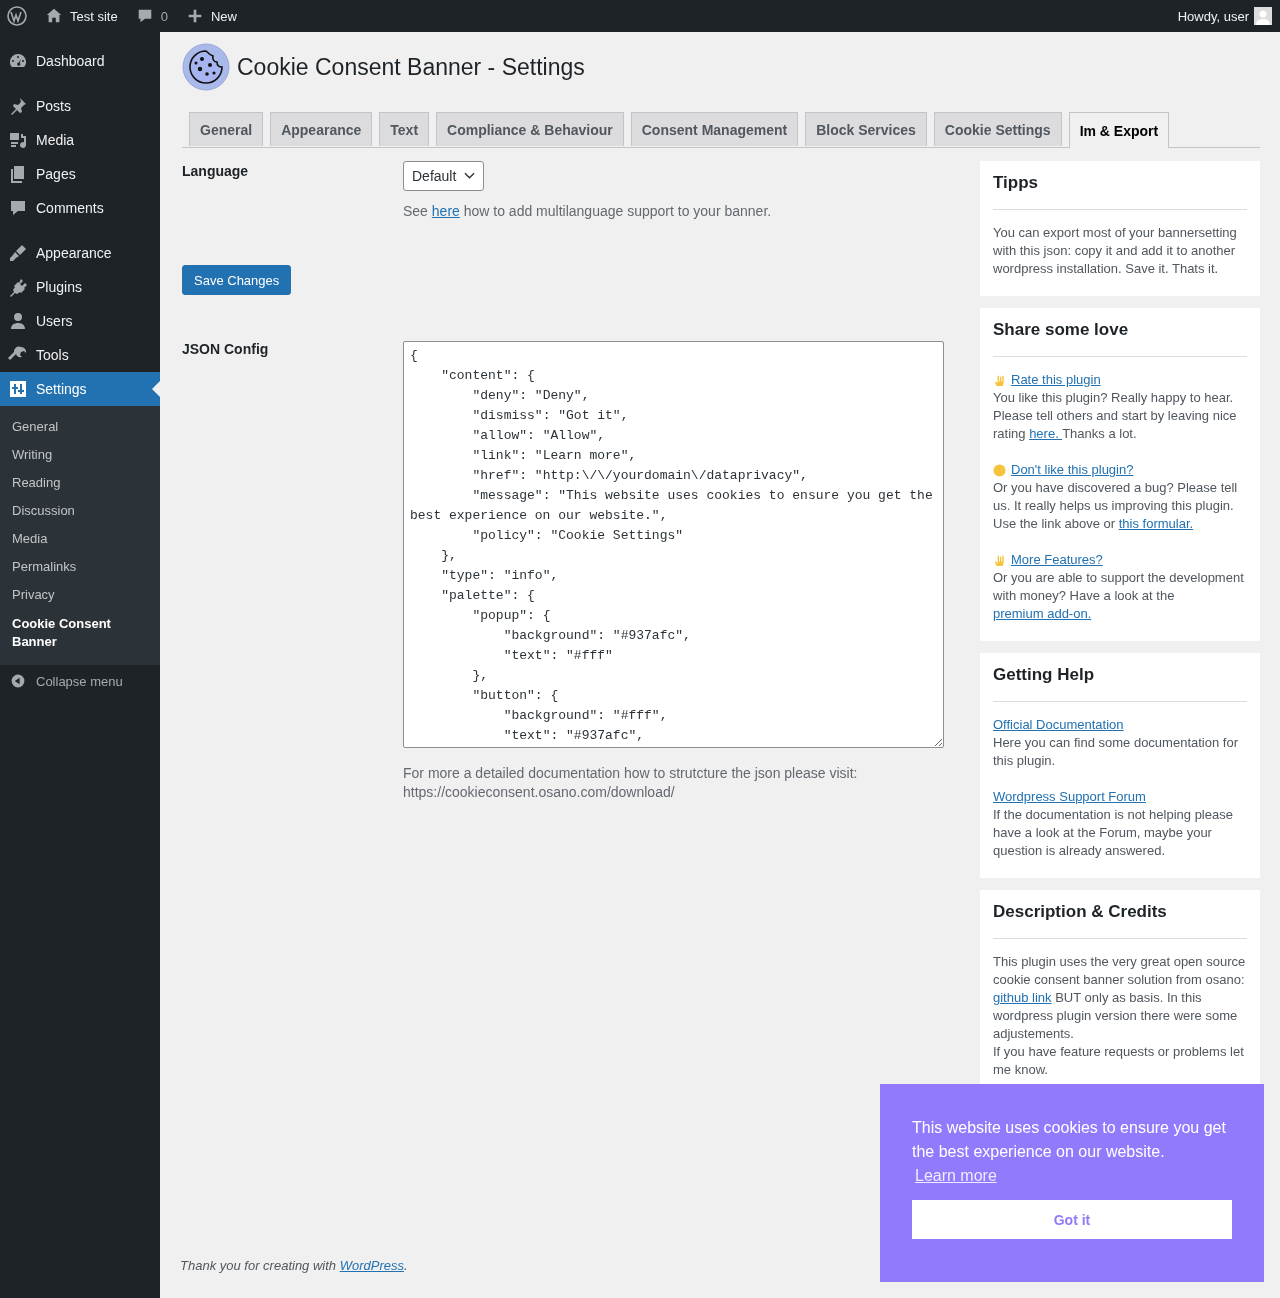  I want to click on inline-link: github link, so click(1022, 997).